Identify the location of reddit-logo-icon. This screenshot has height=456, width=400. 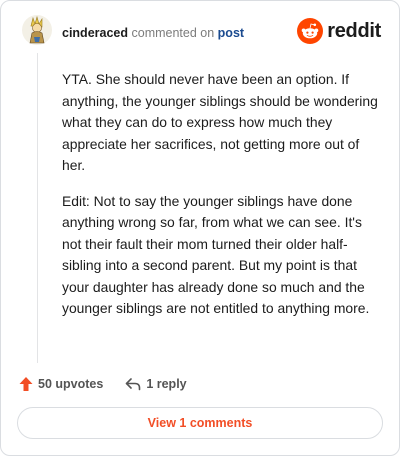
(310, 31).